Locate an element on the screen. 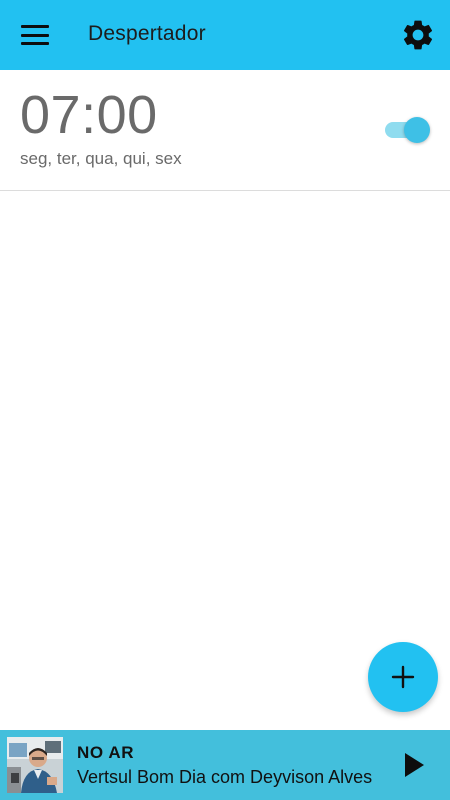 This screenshot has height=800, width=450. gear-icon is located at coordinates (418, 35).